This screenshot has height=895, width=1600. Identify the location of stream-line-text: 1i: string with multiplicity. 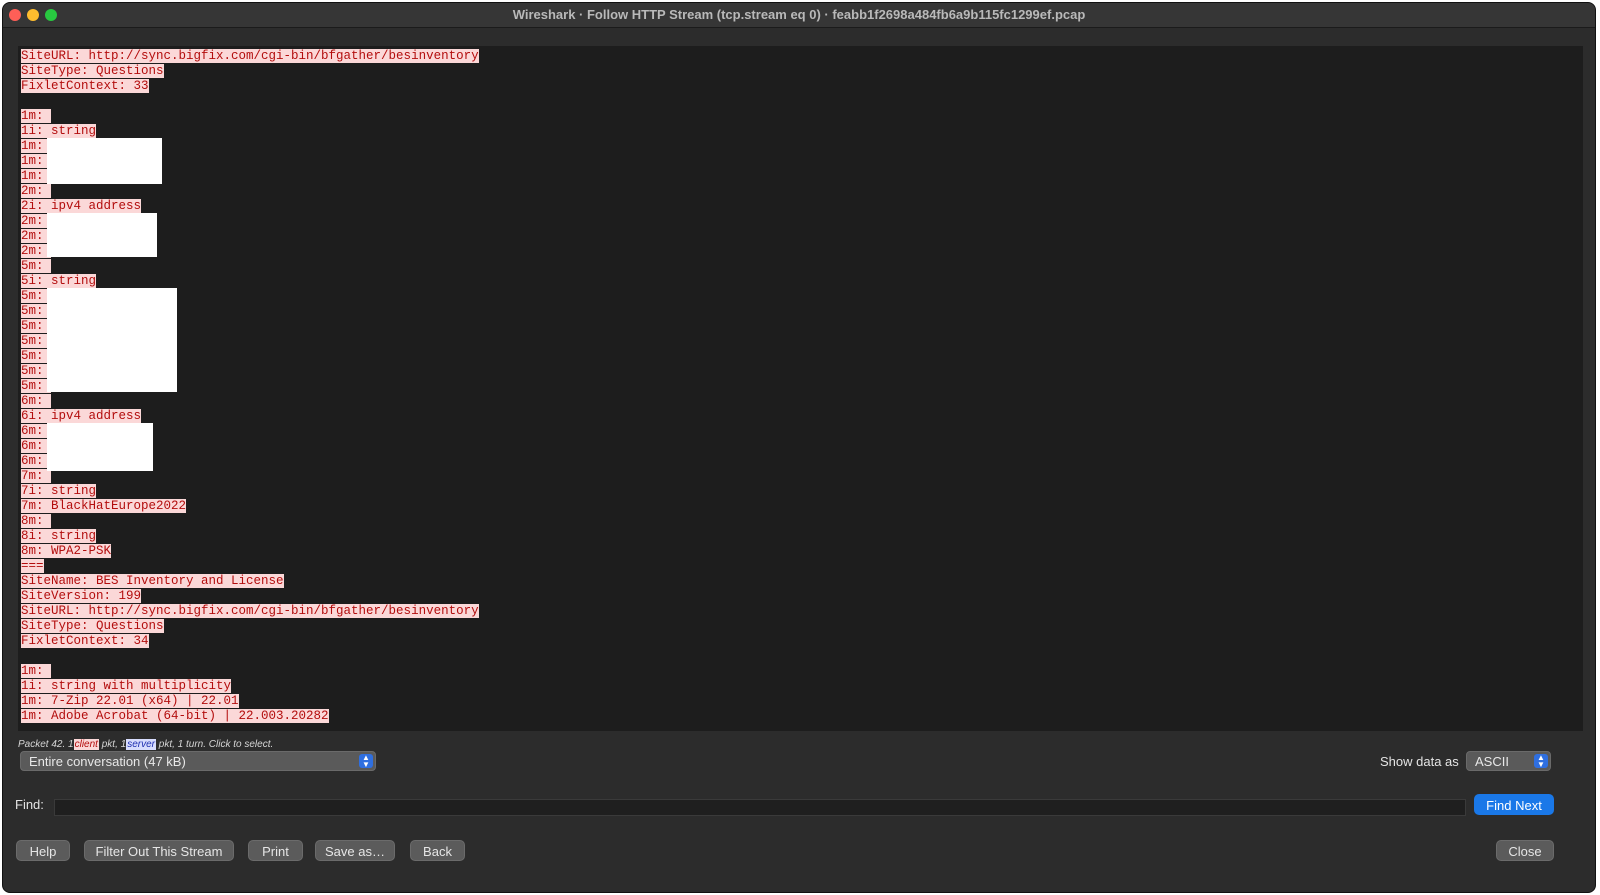
(126, 686).